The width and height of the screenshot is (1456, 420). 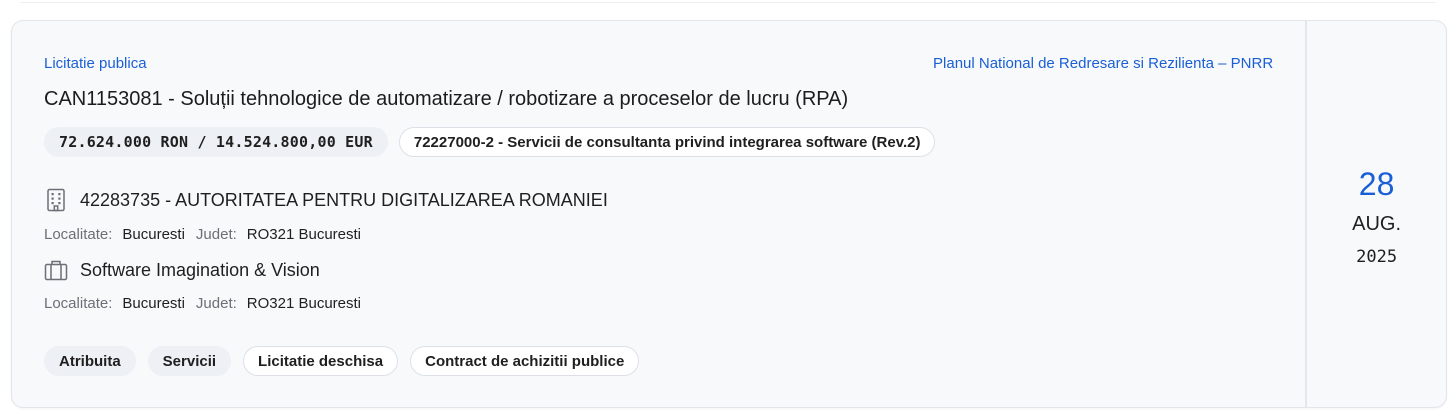 What do you see at coordinates (200, 269) in the screenshot?
I see `winner-name: Software Imagination & Vision` at bounding box center [200, 269].